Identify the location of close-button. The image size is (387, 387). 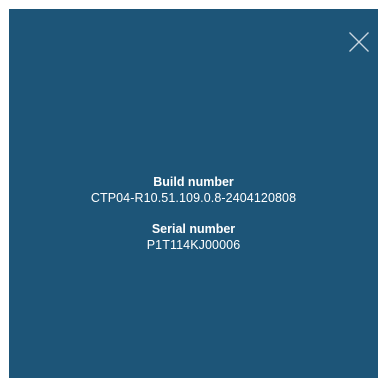
(359, 42).